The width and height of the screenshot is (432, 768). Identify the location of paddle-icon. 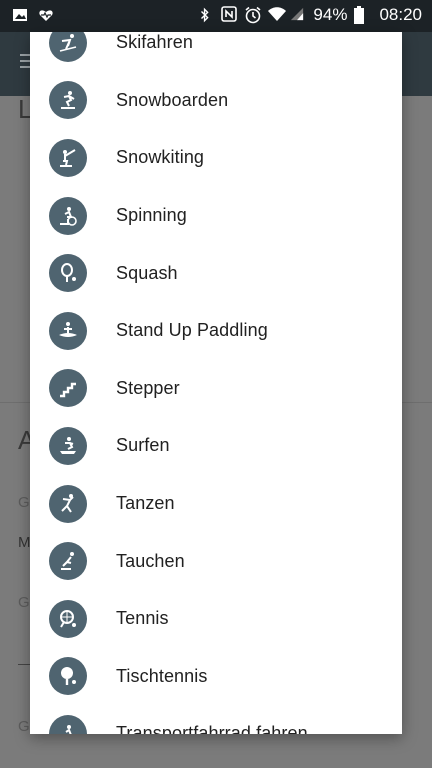
(68, 330).